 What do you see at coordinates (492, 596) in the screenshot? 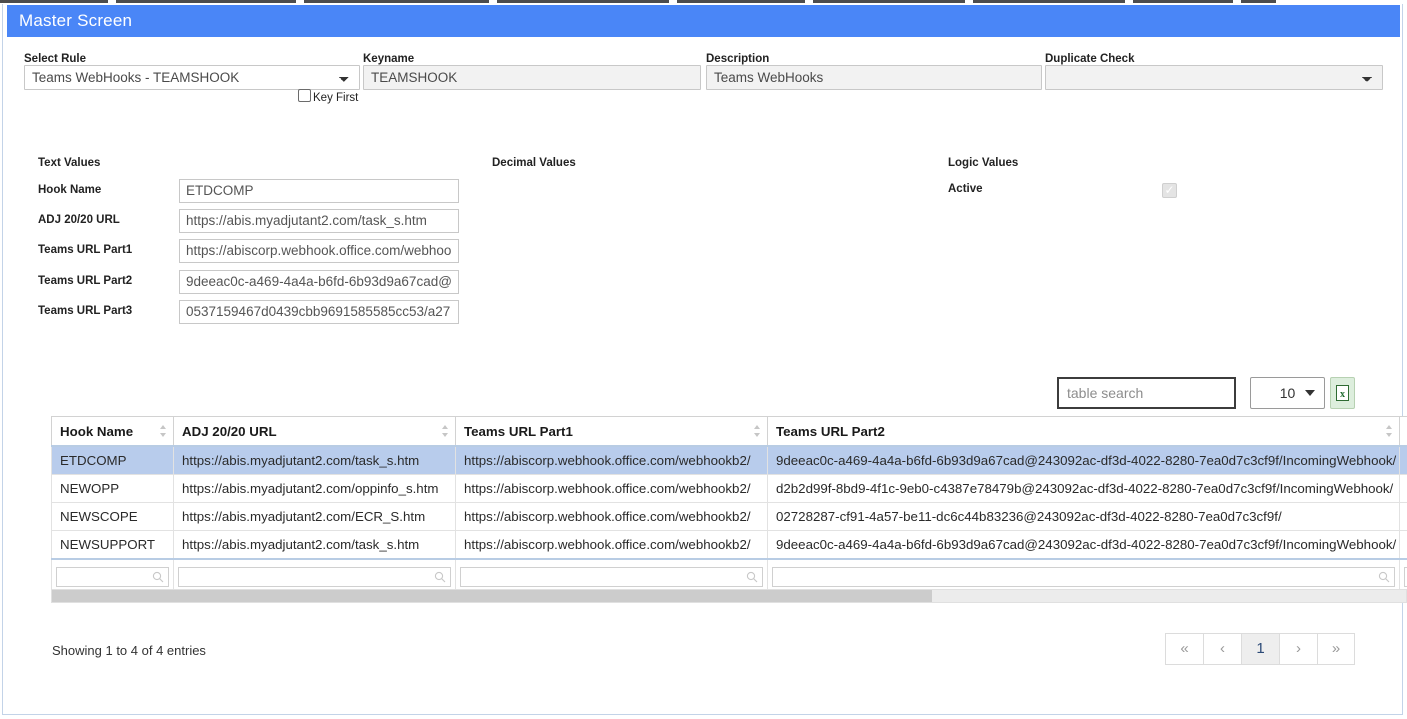
I see `scrollbar-thumb` at bounding box center [492, 596].